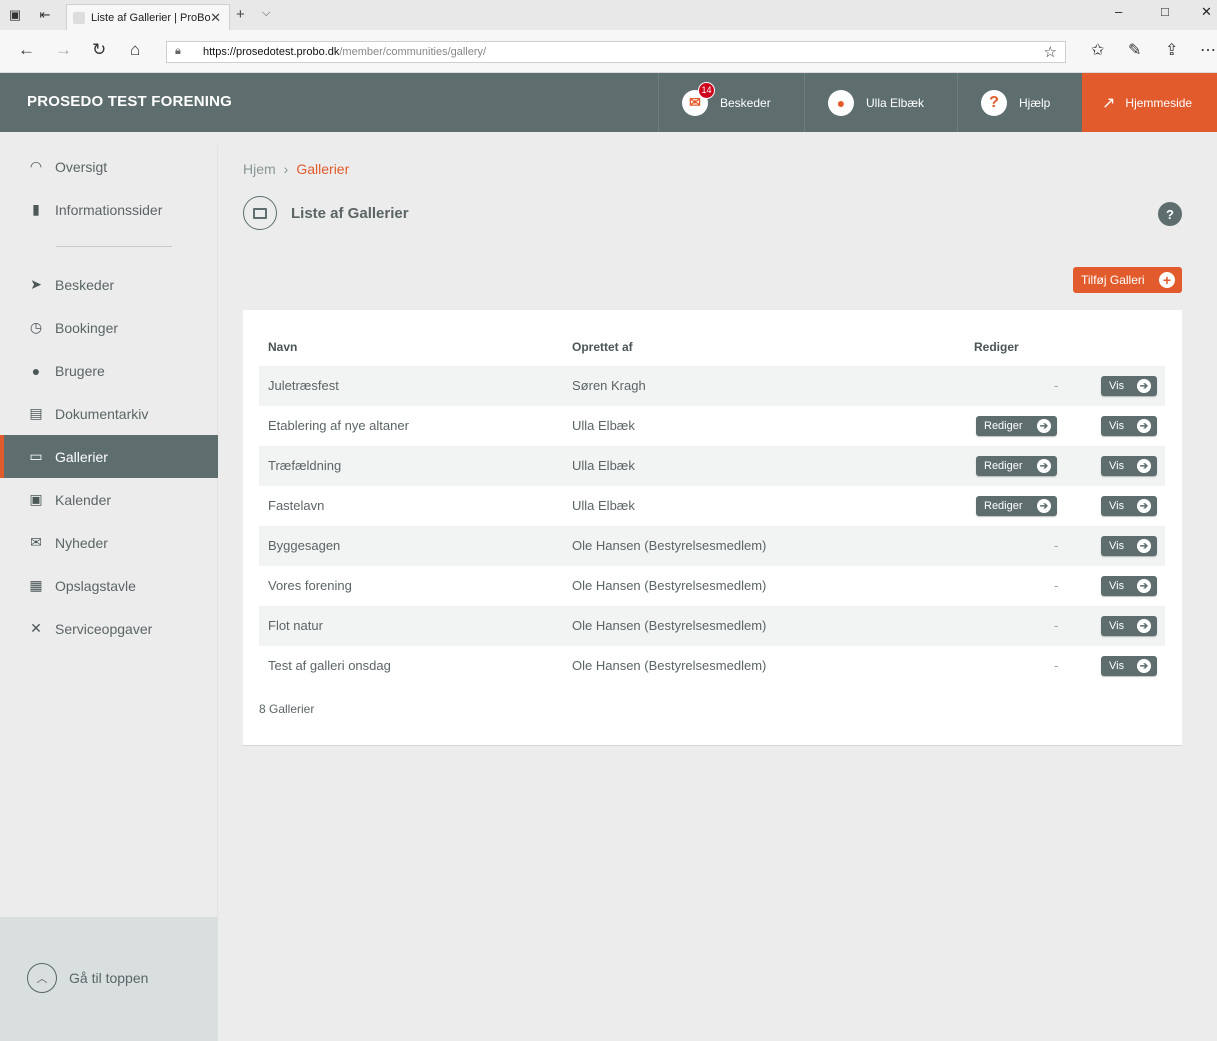 This screenshot has width=1217, height=1041. What do you see at coordinates (109, 166) in the screenshot?
I see `sidebar-item-oversigt: ◠ Oversigt` at bounding box center [109, 166].